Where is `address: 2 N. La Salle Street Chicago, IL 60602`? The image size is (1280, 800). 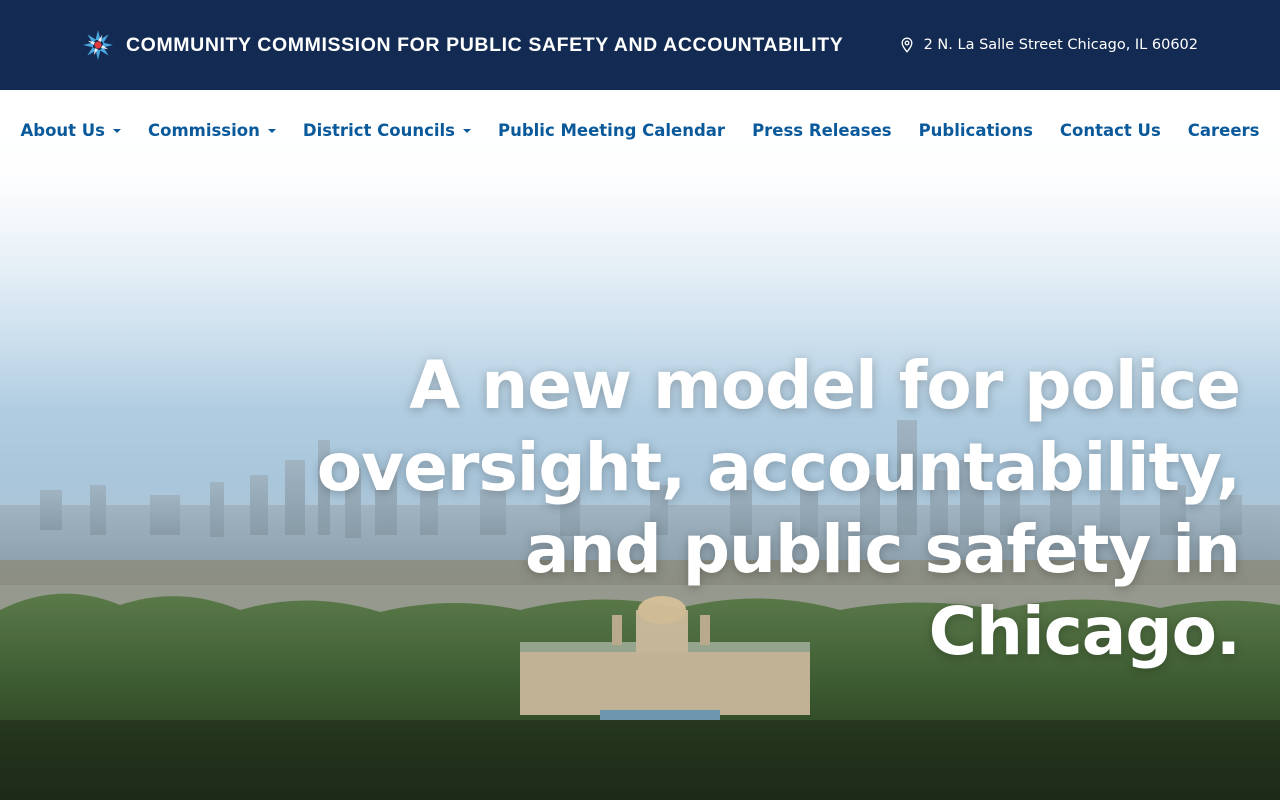 address: 2 N. La Salle Street Chicago, IL 60602 is located at coordinates (1048, 45).